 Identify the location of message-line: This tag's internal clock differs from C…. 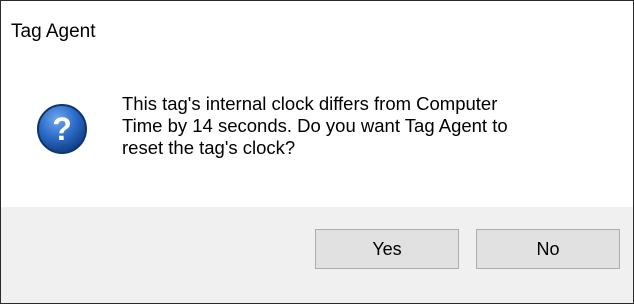
(310, 103).